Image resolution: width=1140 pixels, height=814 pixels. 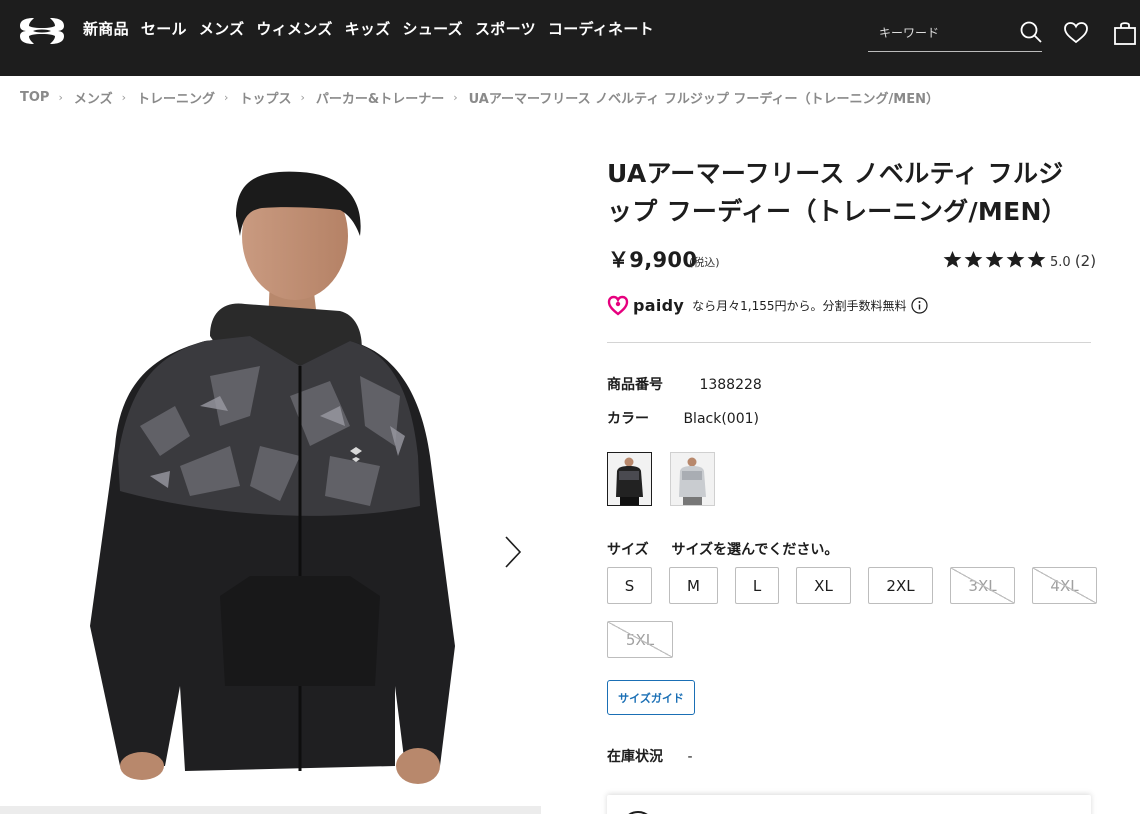 What do you see at coordinates (651, 697) in the screenshot?
I see `size-guide-button: サイズガイド` at bounding box center [651, 697].